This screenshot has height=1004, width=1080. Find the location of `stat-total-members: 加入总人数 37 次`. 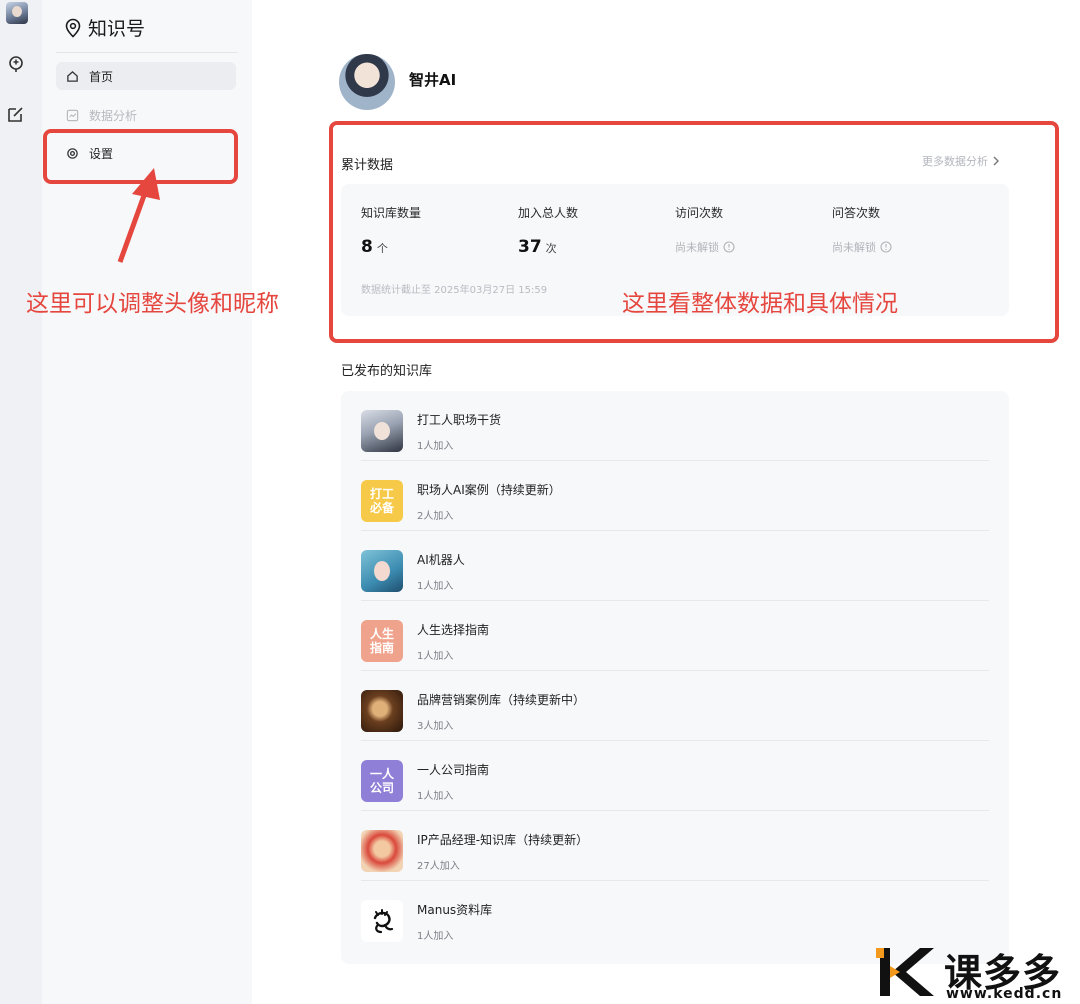

stat-total-members: 加入总人数 37 次 is located at coordinates (548, 230).